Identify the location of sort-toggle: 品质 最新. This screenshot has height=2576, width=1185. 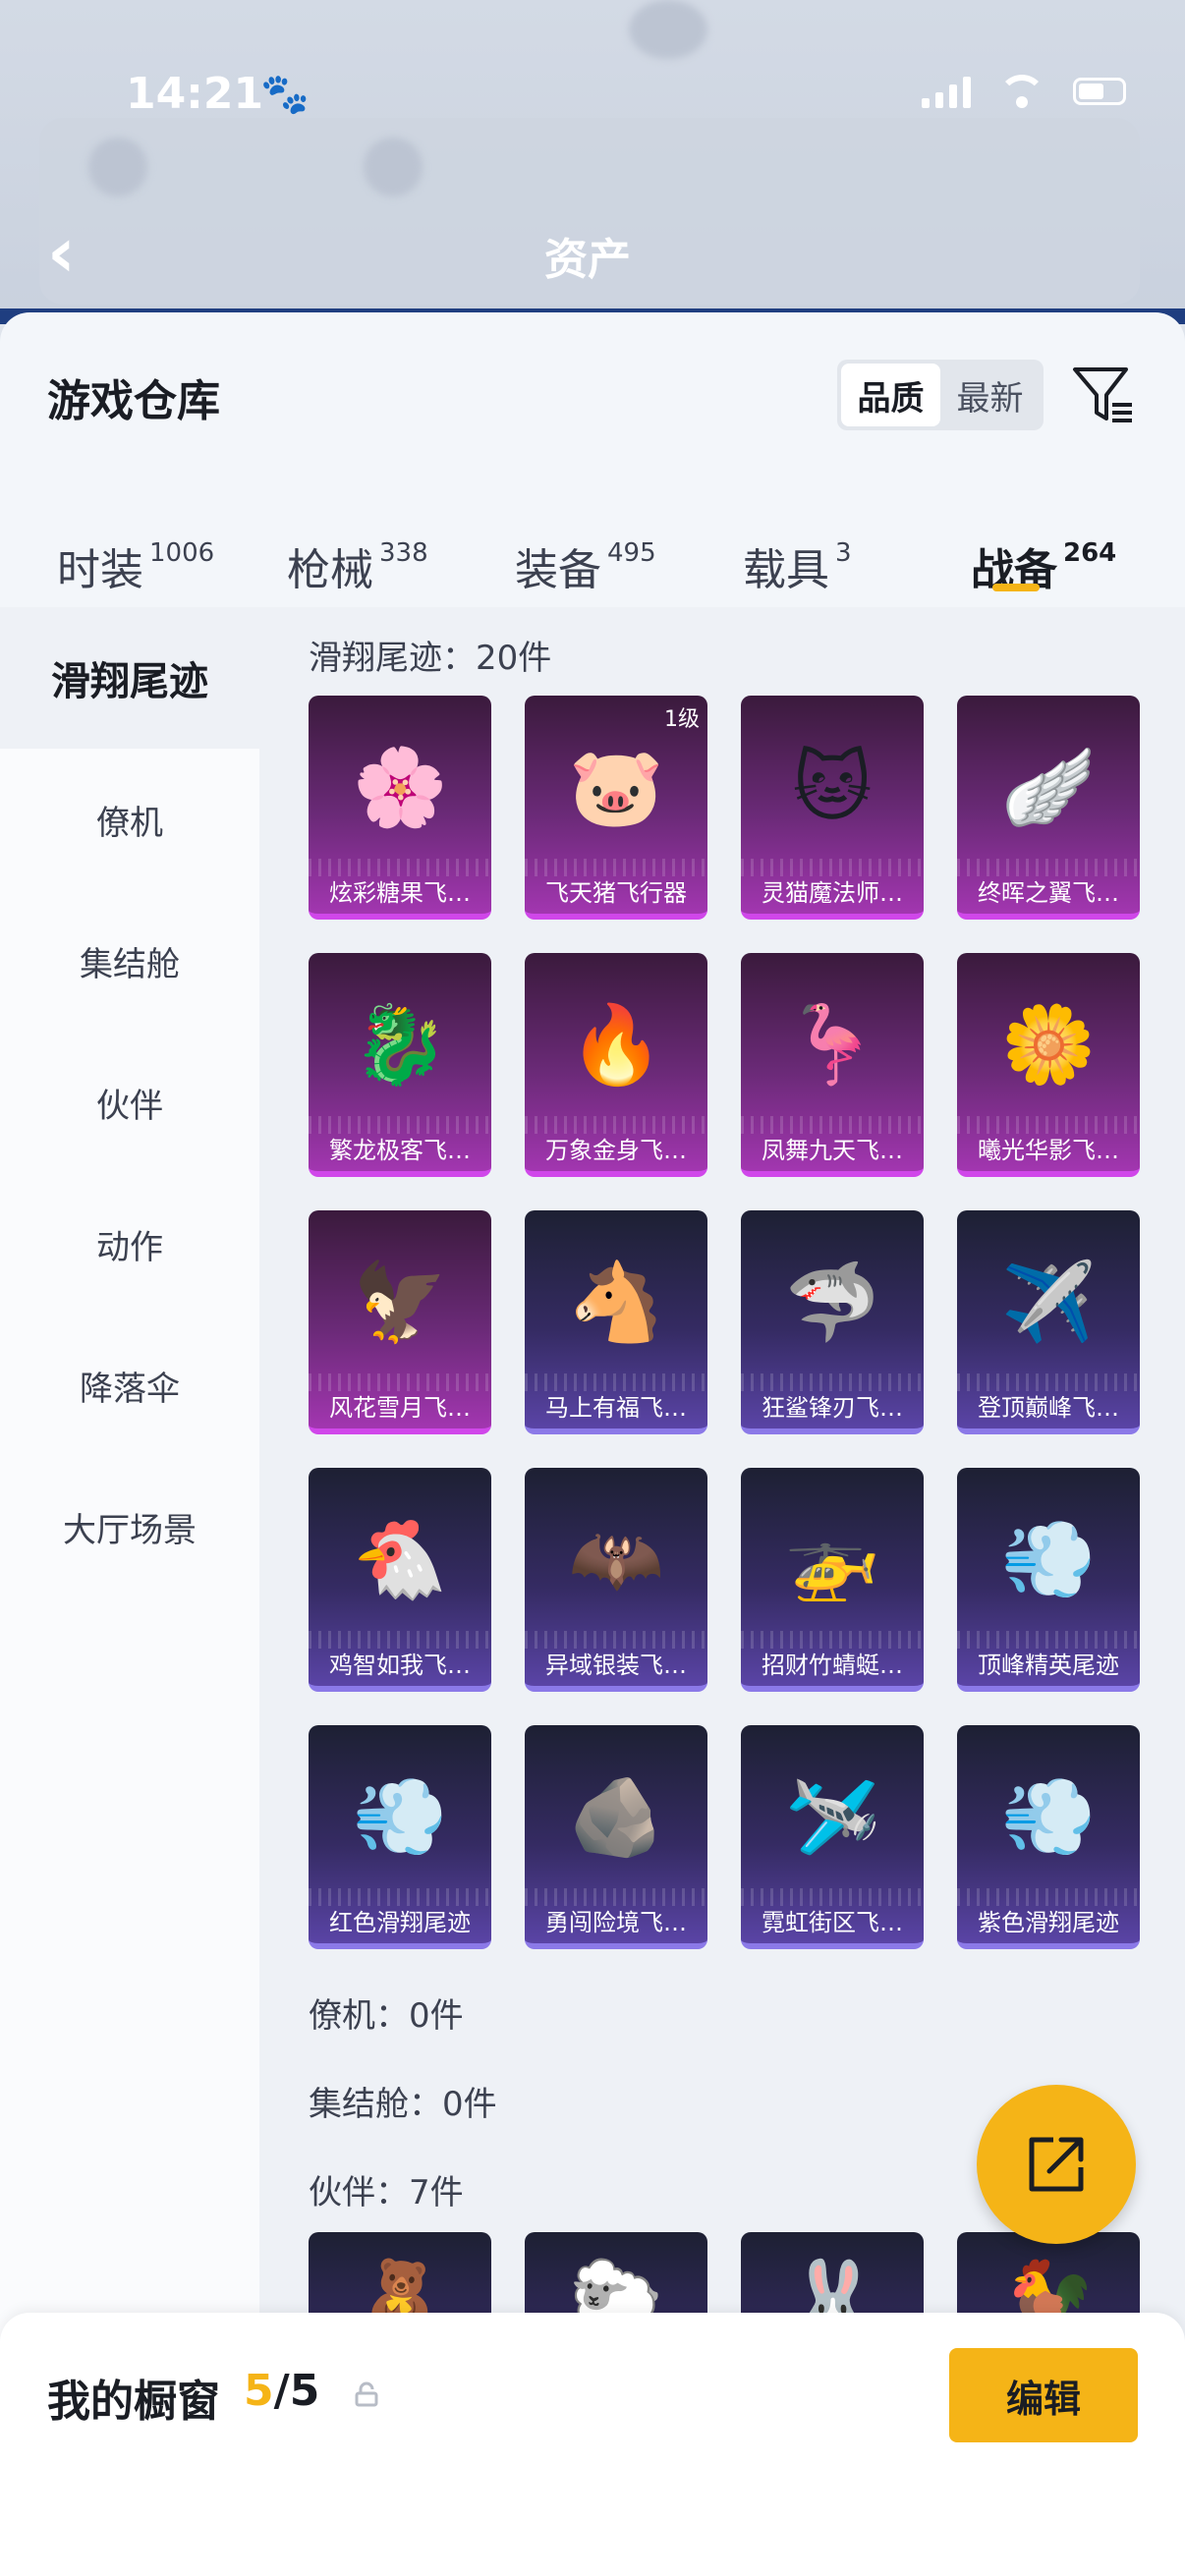
(941, 395).